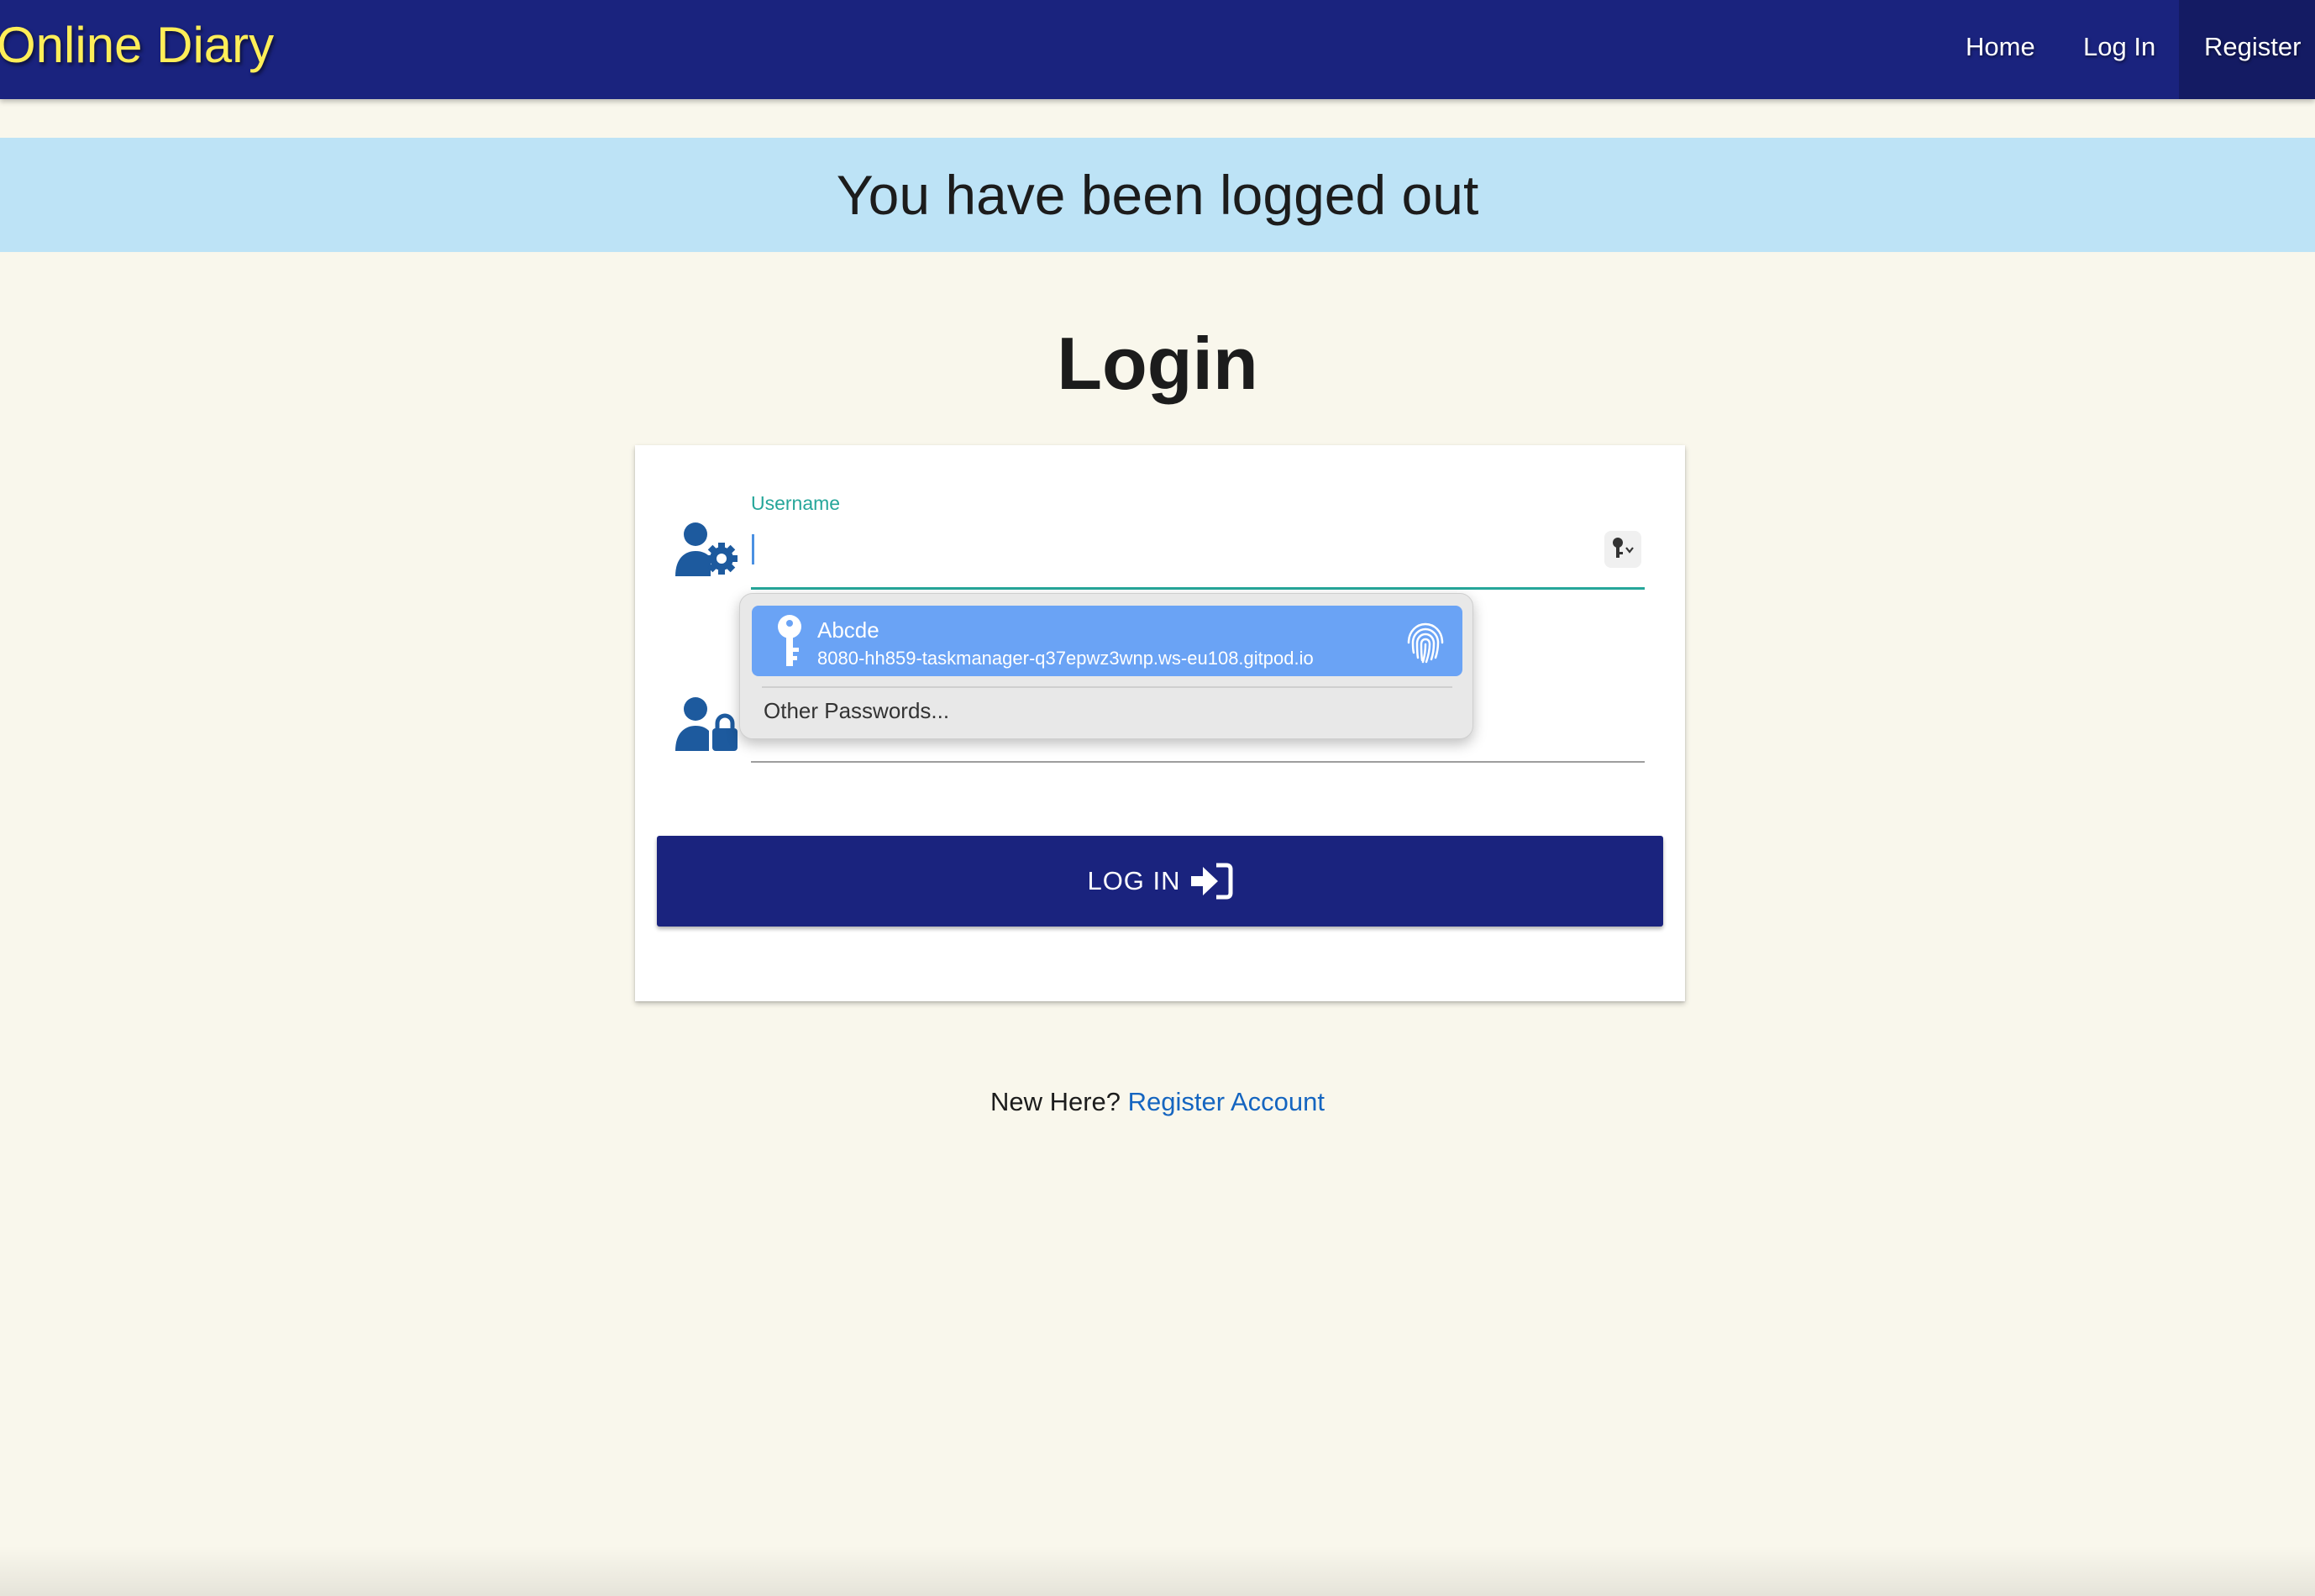 This screenshot has width=2315, height=1596. I want to click on logout-flash-message: You have been logged out, so click(1157, 195).